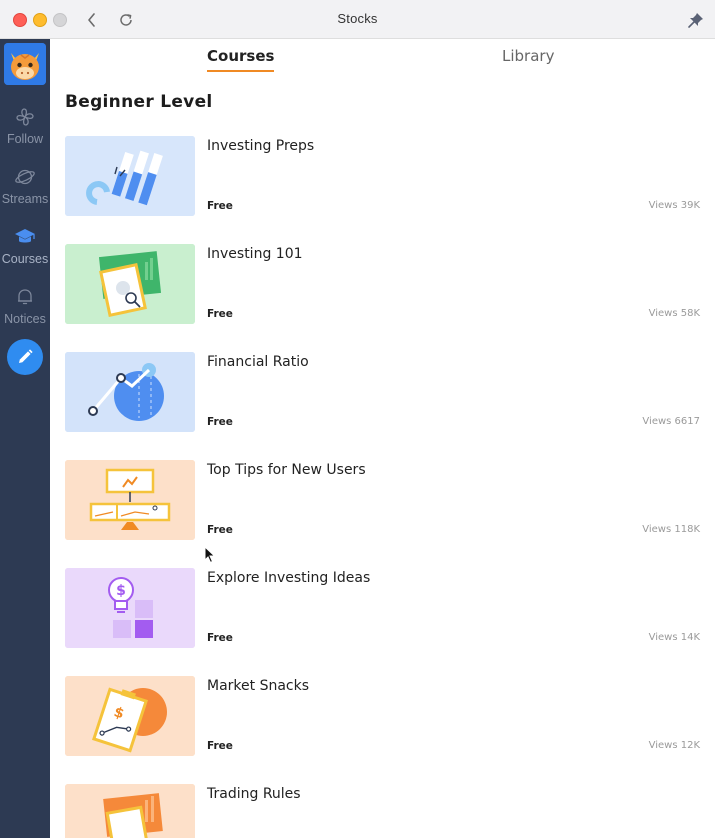 The width and height of the screenshot is (715, 838). What do you see at coordinates (25, 438) in the screenshot?
I see `sidebar: Follow Streams Courses Notices` at bounding box center [25, 438].